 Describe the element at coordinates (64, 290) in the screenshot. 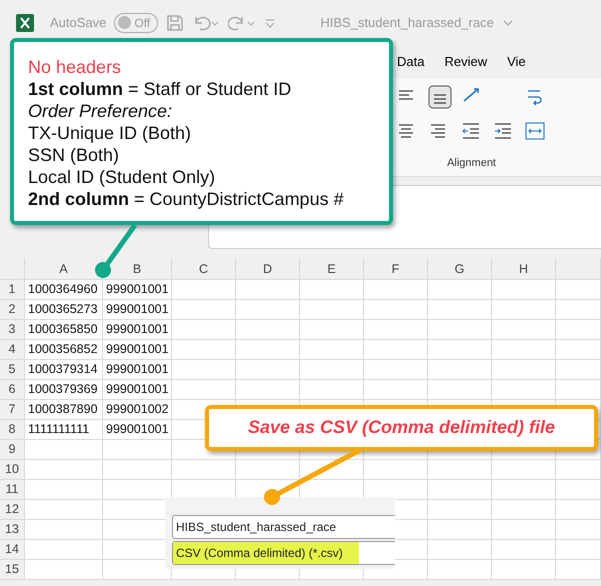

I see `table-cell: 1000364960` at that location.